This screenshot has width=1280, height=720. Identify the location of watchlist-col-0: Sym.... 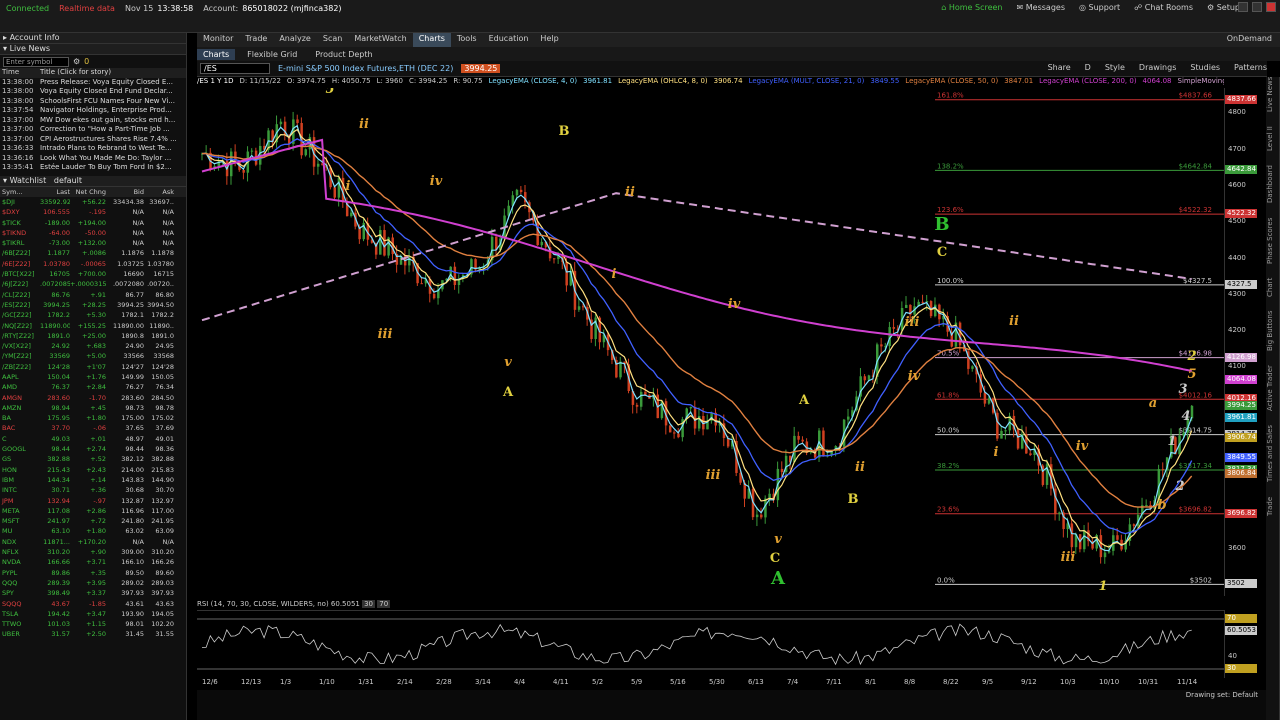
(20, 192).